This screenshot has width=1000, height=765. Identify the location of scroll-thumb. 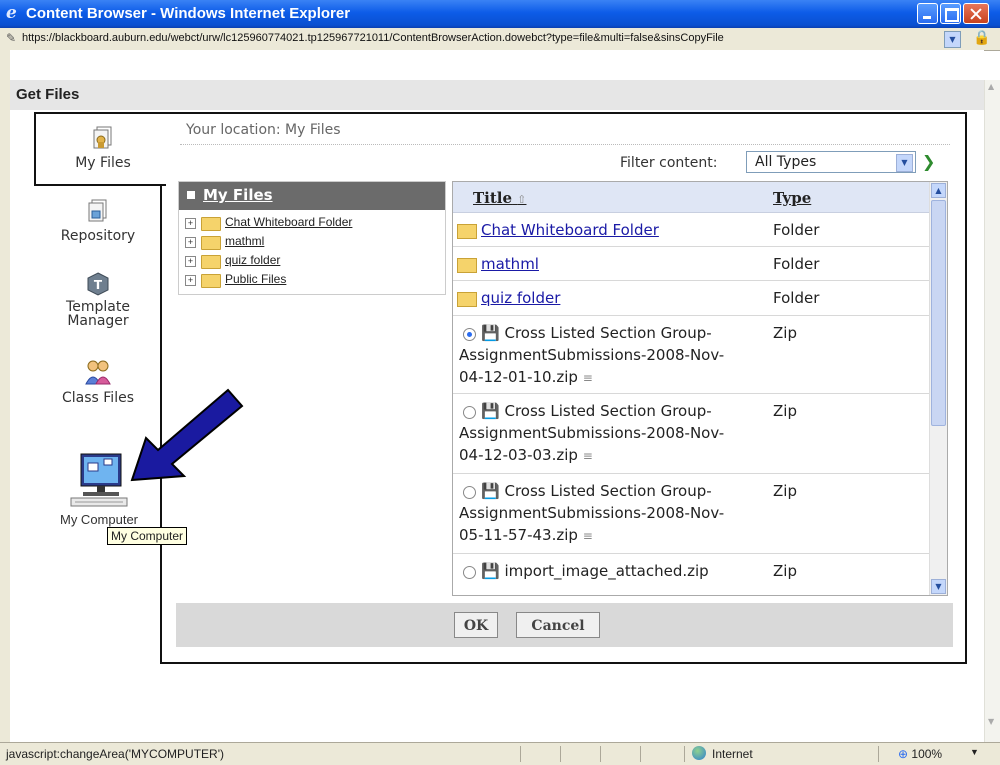
(938, 313).